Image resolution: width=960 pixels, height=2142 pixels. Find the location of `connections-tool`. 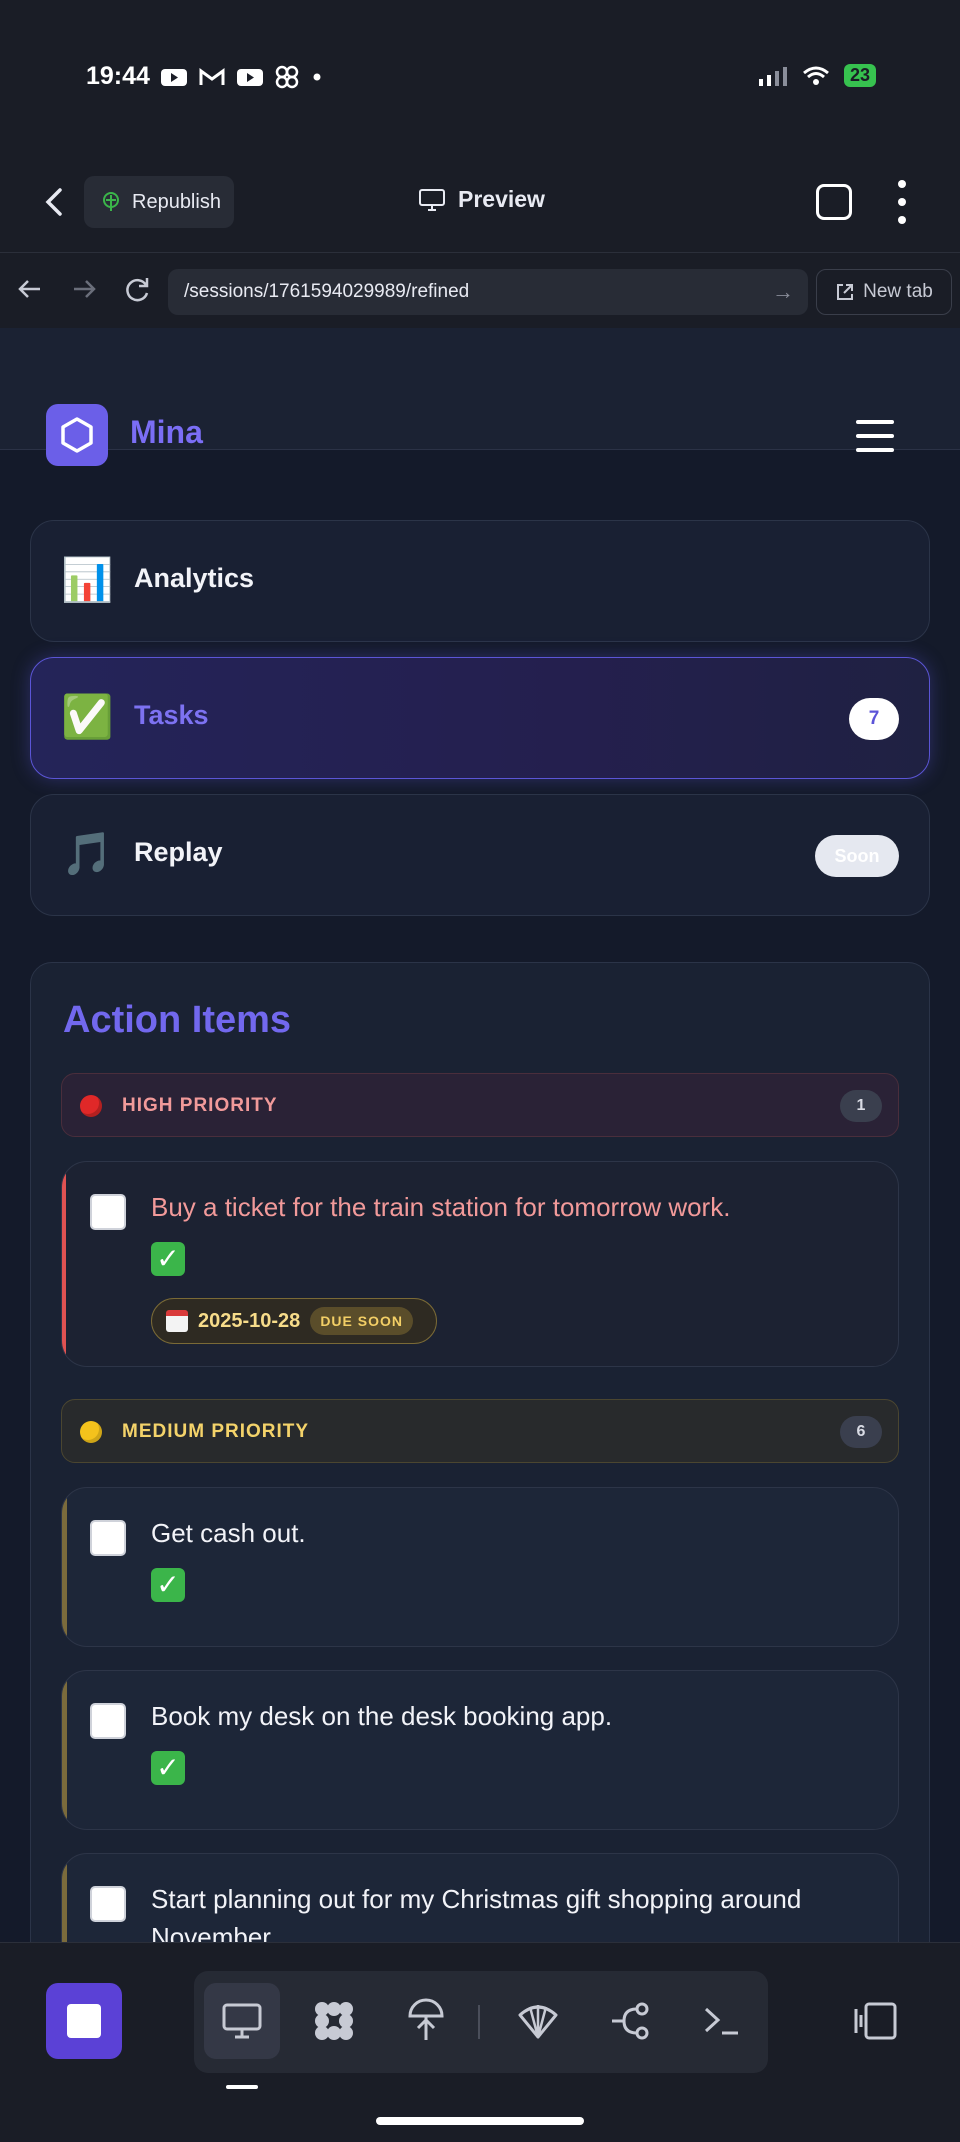

connections-tool is located at coordinates (630, 2021).